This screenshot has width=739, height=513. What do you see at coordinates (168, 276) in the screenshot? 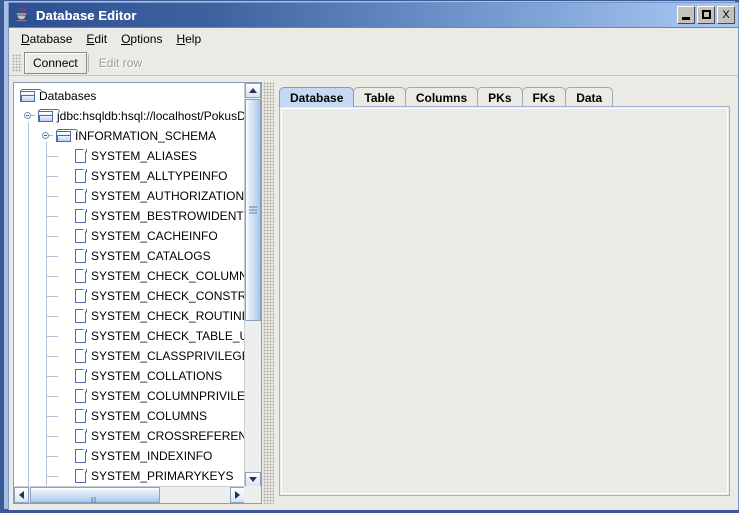
I see `tree-node-label: SYSTEM_CHECK_COLUMN_USAGE` at bounding box center [168, 276].